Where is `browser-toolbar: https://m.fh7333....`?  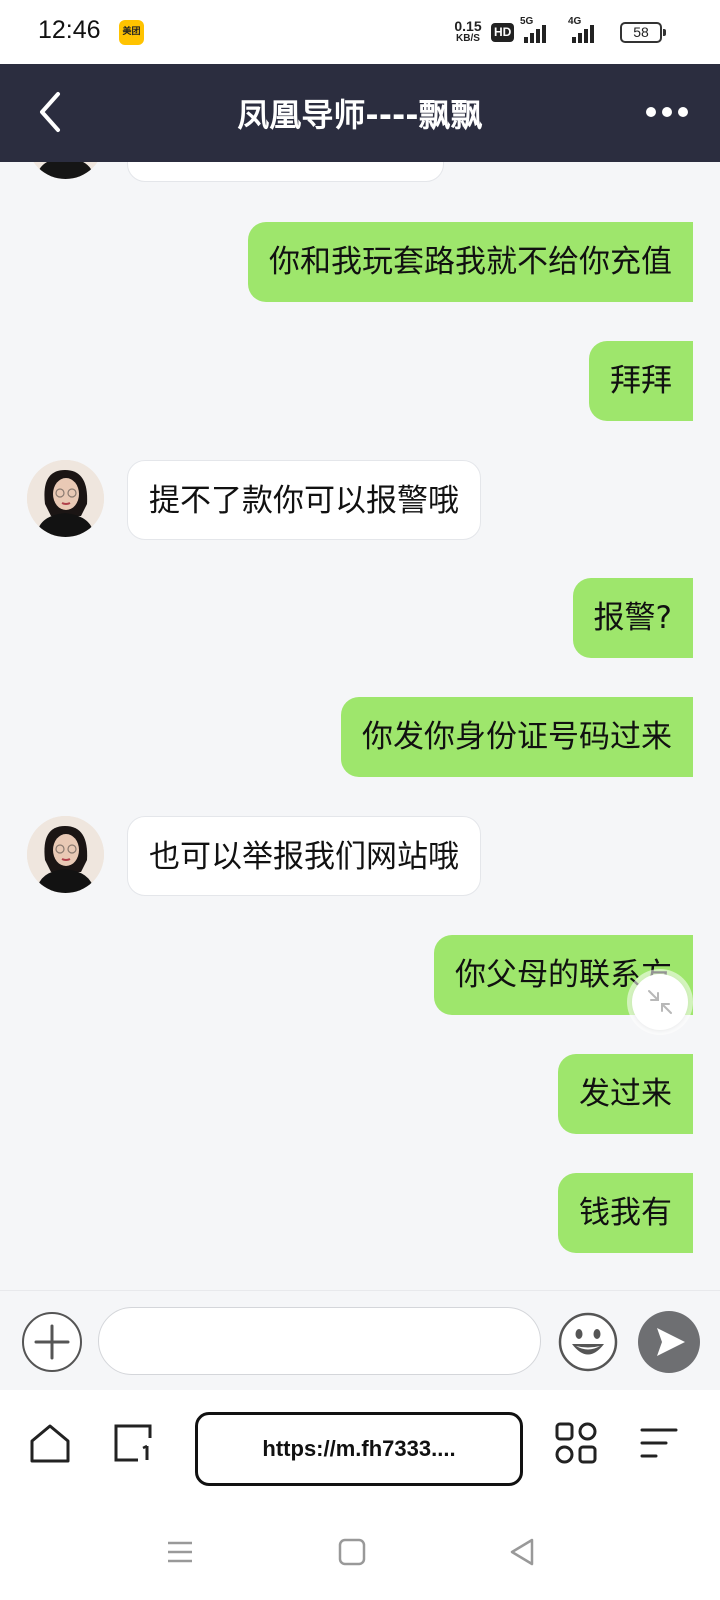
browser-toolbar: https://m.fh7333.... is located at coordinates (360, 1450).